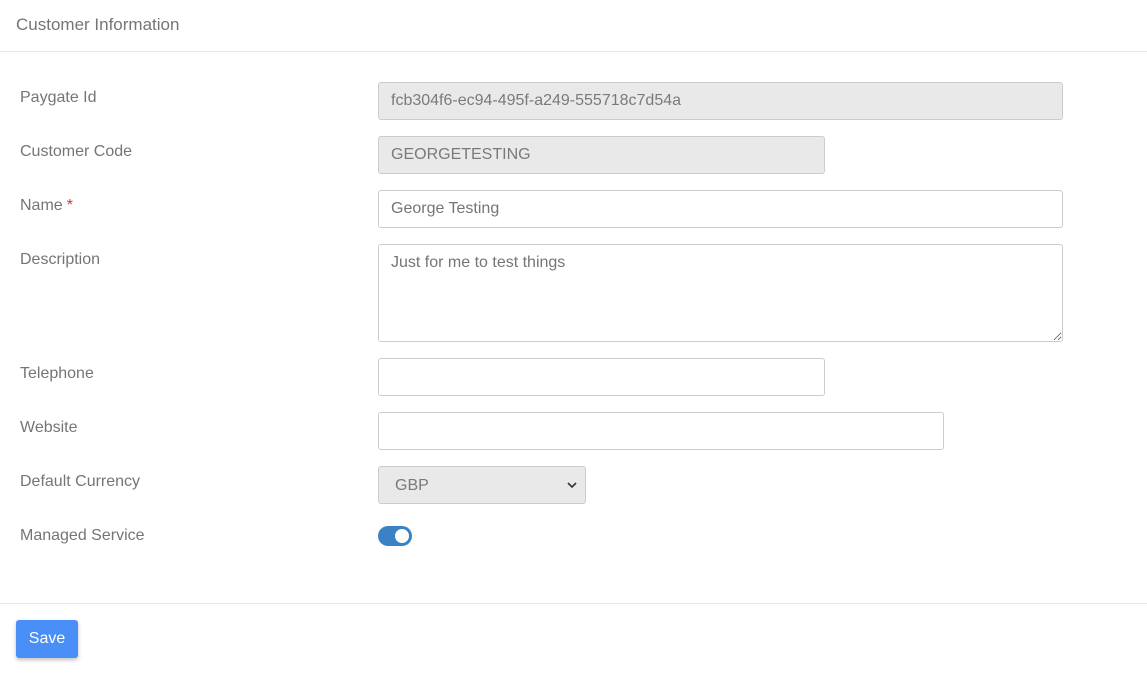 This screenshot has width=1147, height=673. What do you see at coordinates (98, 24) in the screenshot?
I see `card-title: Customer Information` at bounding box center [98, 24].